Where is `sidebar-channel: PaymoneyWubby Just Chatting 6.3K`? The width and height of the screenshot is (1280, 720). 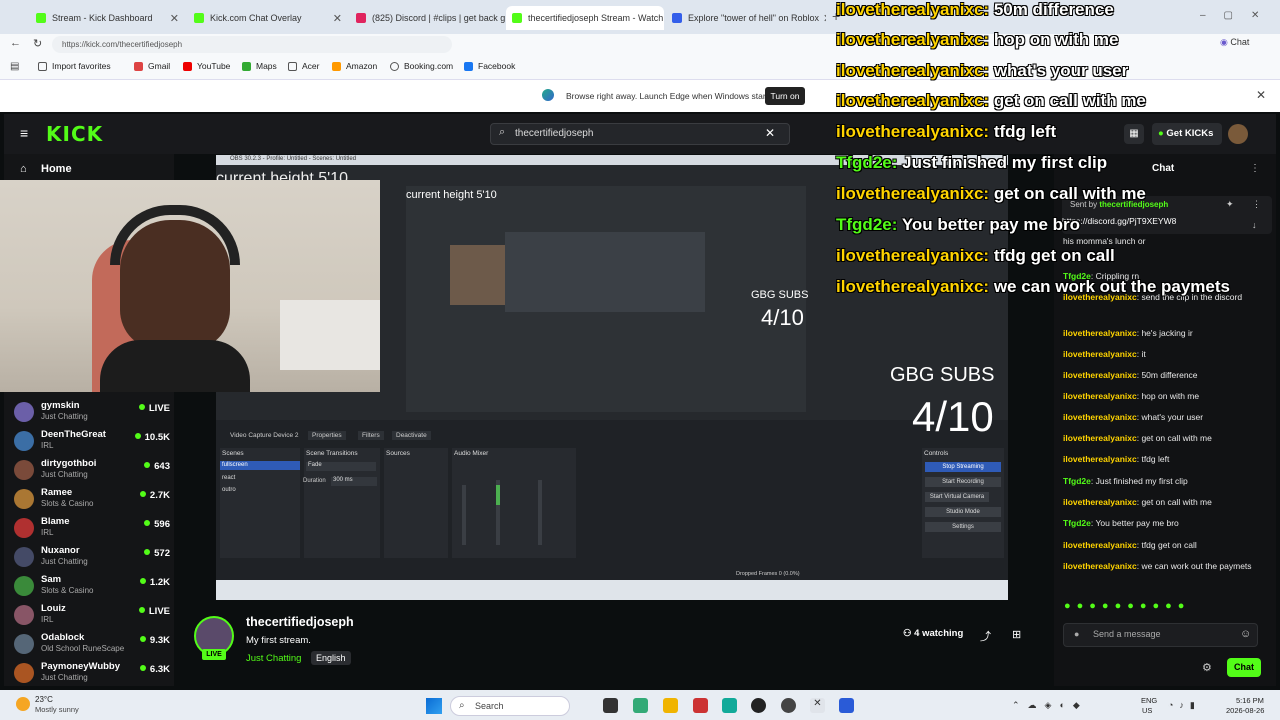
sidebar-channel: PaymoneyWubby Just Chatting 6.3K is located at coordinates (94, 673).